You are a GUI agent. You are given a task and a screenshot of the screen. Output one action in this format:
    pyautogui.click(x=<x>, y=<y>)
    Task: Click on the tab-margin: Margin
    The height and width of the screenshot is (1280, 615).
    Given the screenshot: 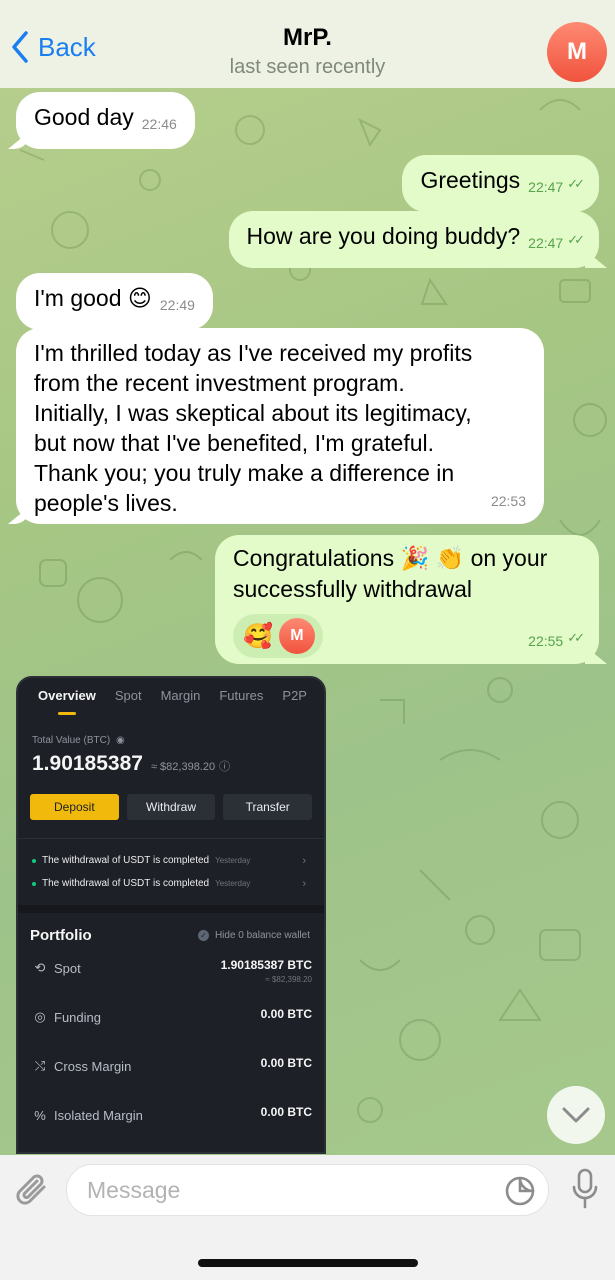 What is the action you would take?
    pyautogui.click(x=180, y=695)
    